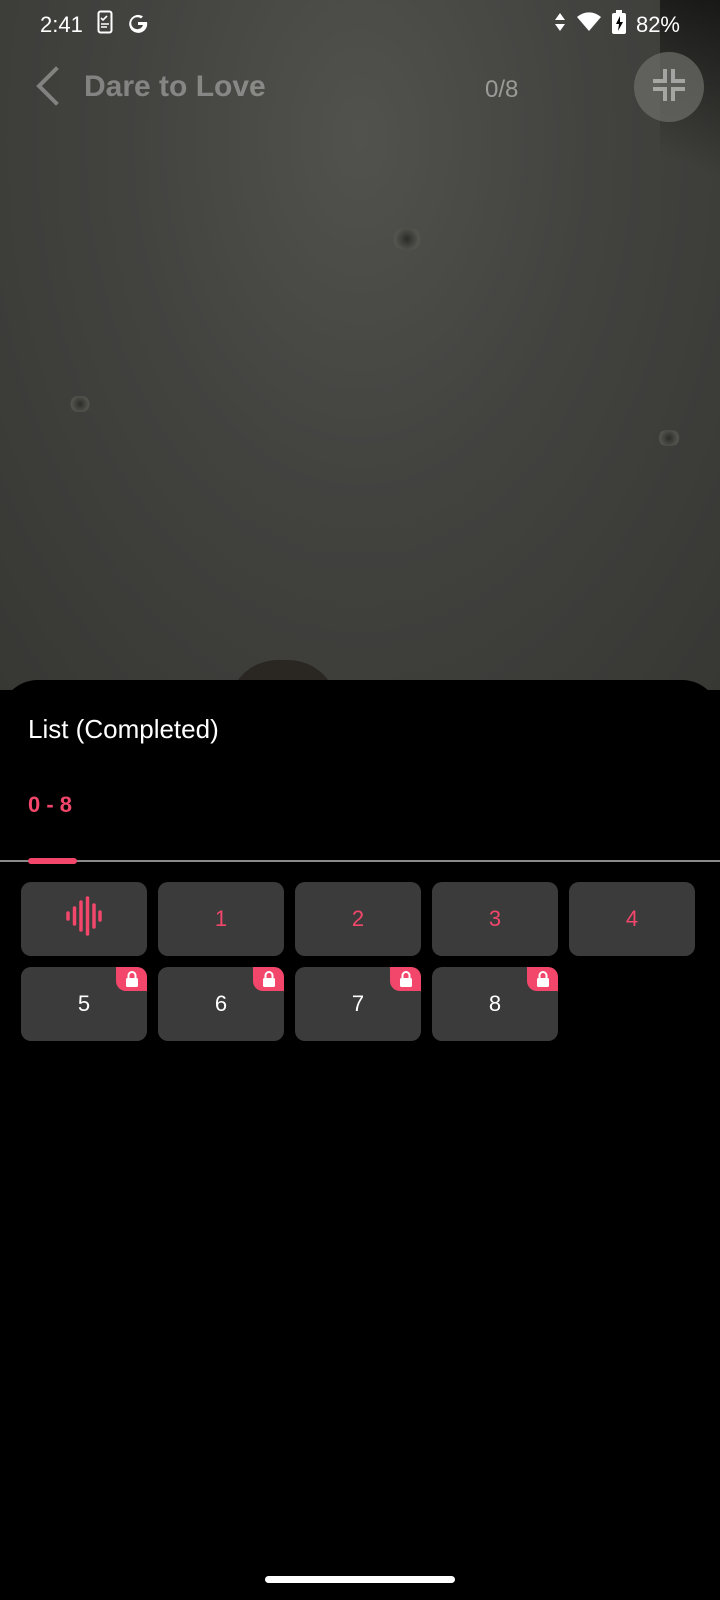  I want to click on battery-charging-icon, so click(618, 25).